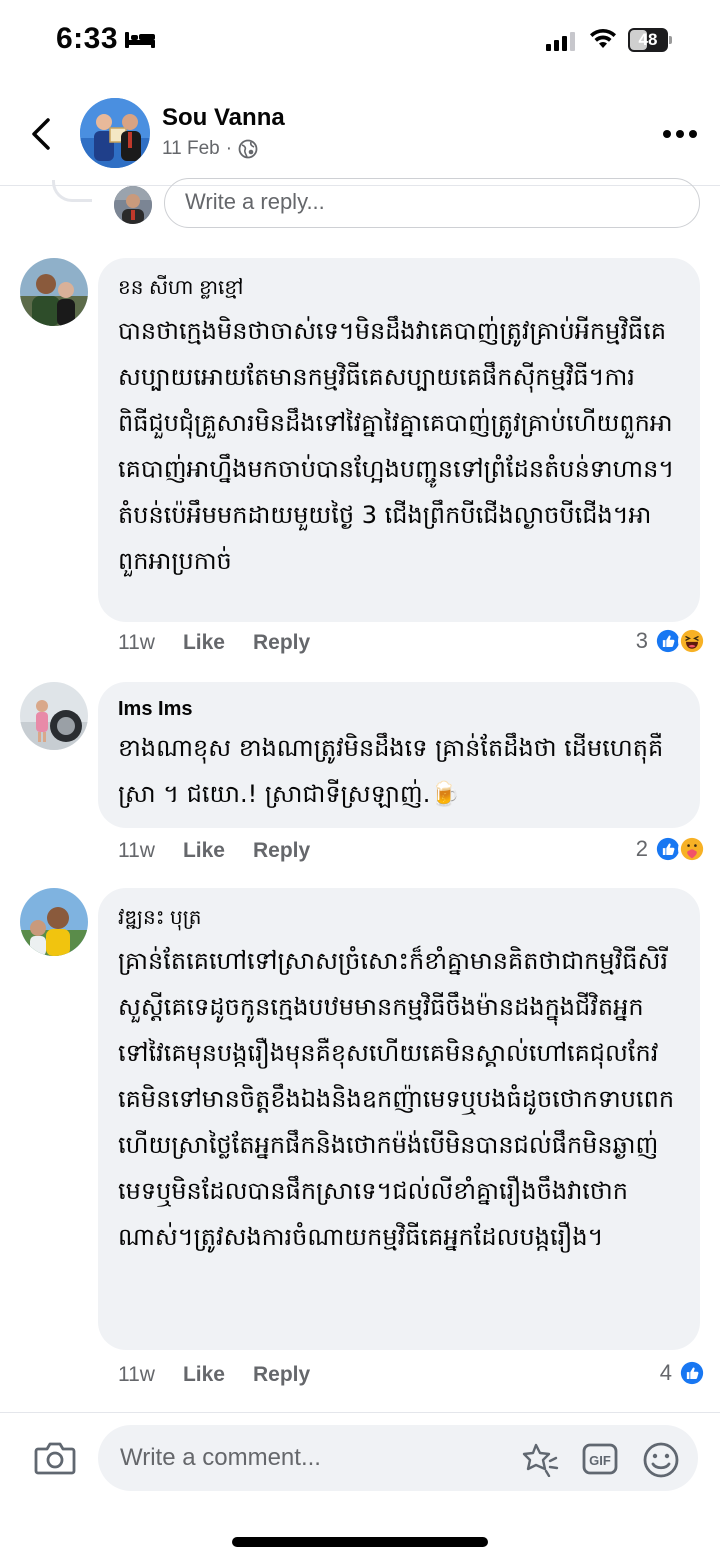 Image resolution: width=720 pixels, height=1557 pixels. What do you see at coordinates (560, 41) in the screenshot?
I see `cellular-signal-icon` at bounding box center [560, 41].